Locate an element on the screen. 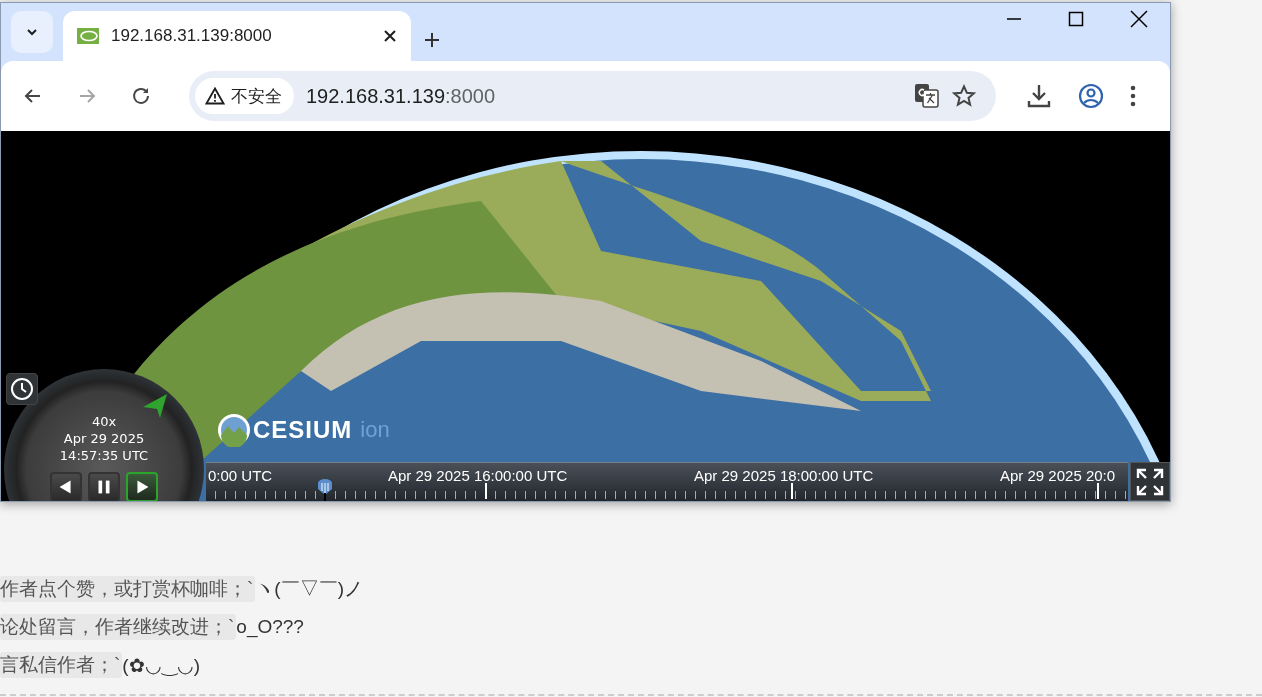 The image size is (1262, 697). play-button is located at coordinates (142, 486).